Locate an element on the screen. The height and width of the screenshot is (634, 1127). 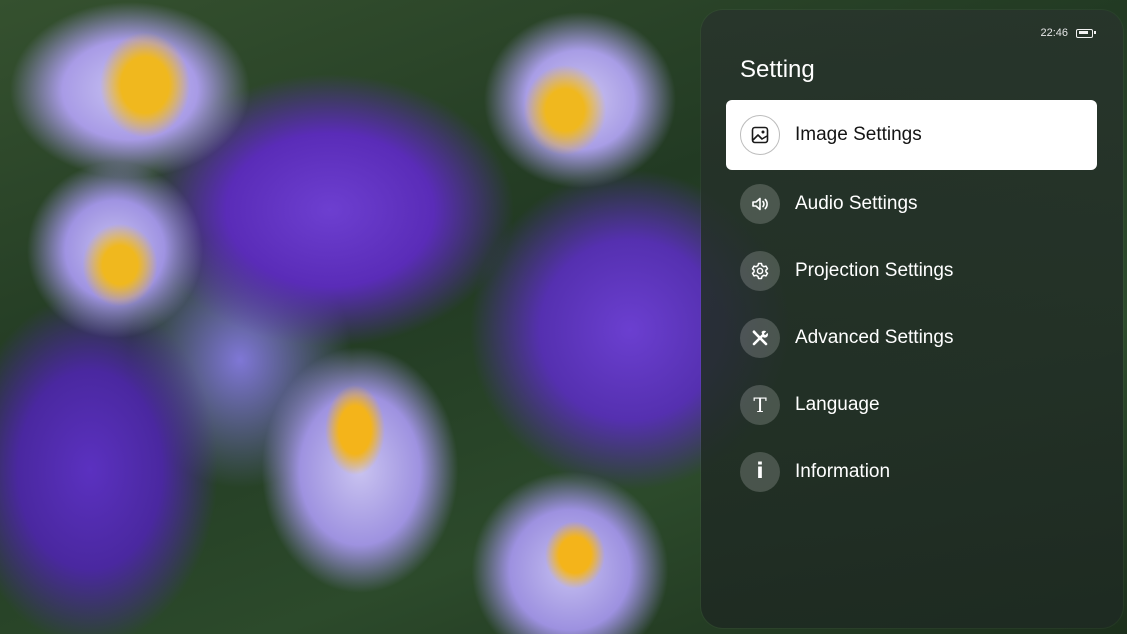
panel-title: Setting is located at coordinates (777, 69).